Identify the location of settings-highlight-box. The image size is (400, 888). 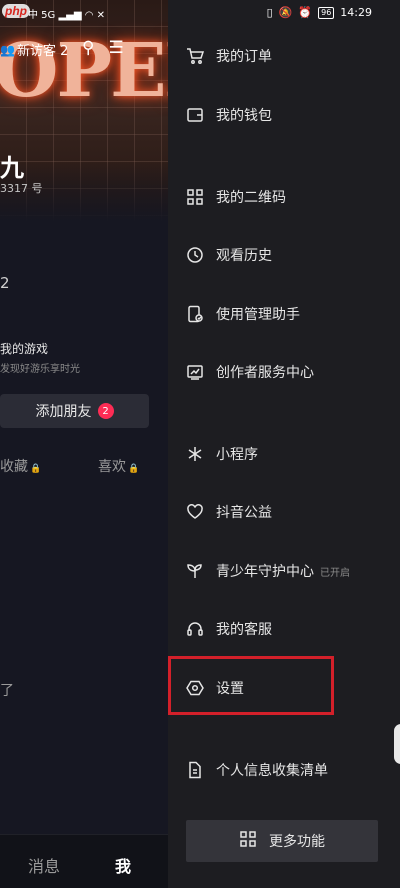
(251, 685).